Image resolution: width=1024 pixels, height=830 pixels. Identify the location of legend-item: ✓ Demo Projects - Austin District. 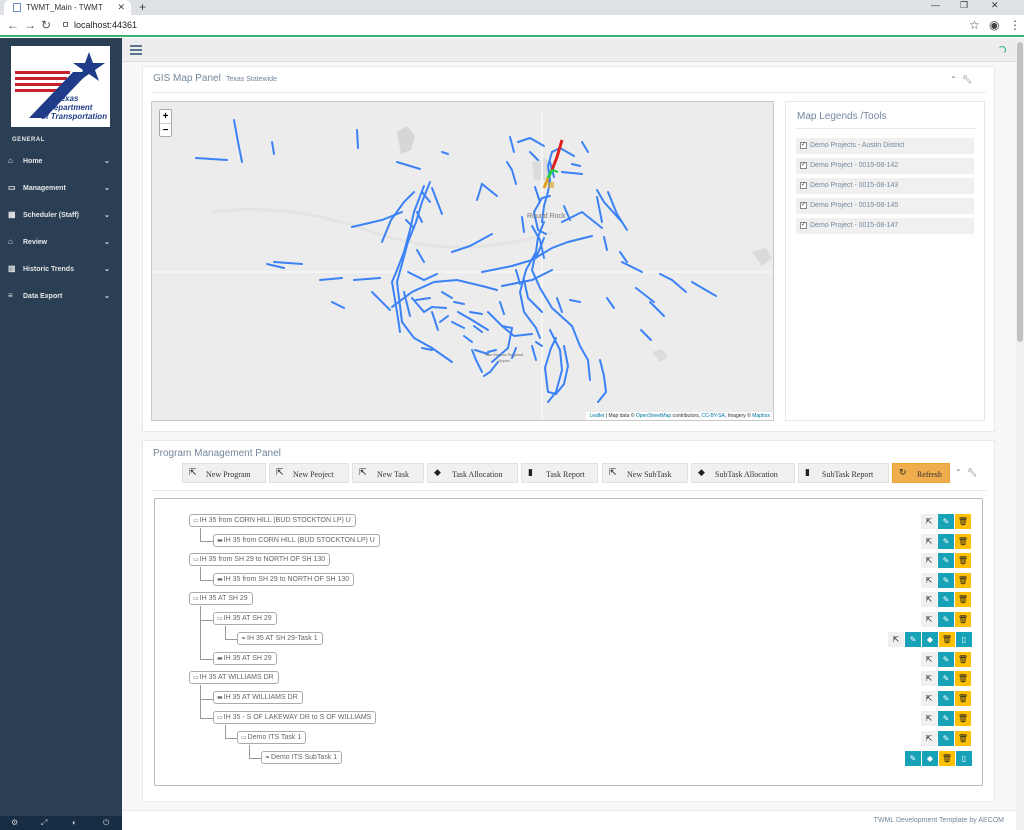
(885, 146).